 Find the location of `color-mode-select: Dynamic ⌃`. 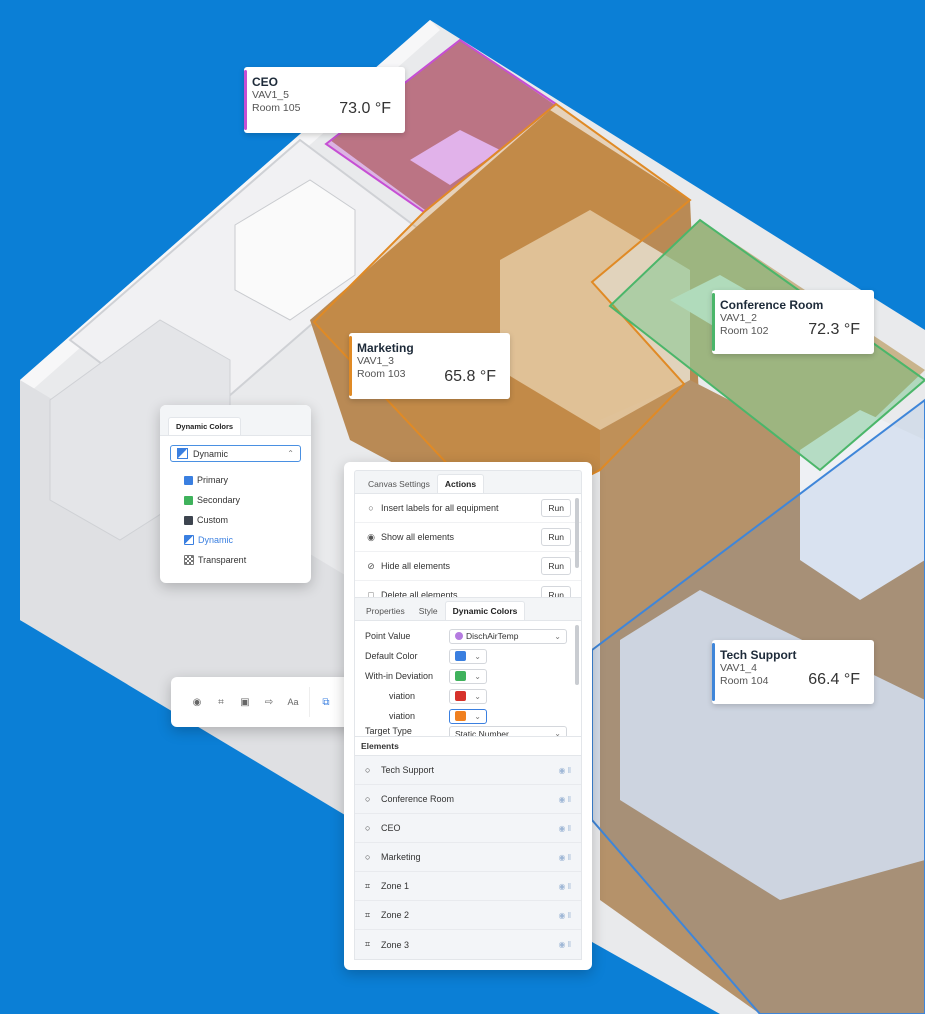

color-mode-select: Dynamic ⌃ is located at coordinates (235, 453).